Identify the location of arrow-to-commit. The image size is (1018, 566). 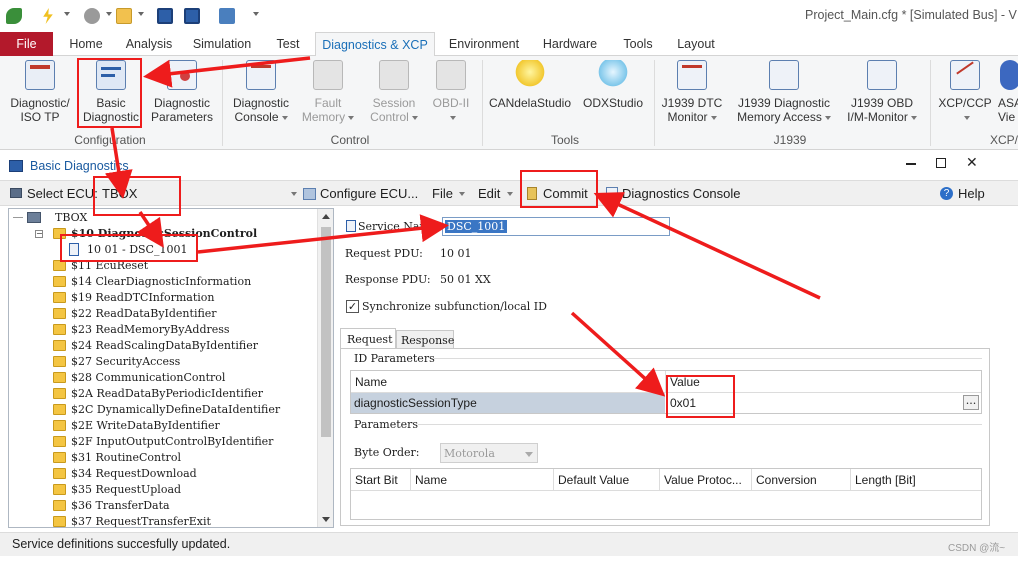
(707, 246).